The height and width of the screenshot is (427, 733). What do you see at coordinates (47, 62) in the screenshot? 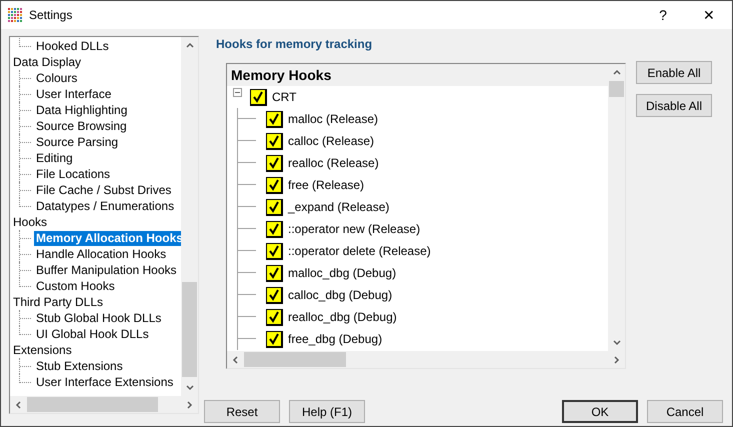
I see `tree-group: Data Display` at bounding box center [47, 62].